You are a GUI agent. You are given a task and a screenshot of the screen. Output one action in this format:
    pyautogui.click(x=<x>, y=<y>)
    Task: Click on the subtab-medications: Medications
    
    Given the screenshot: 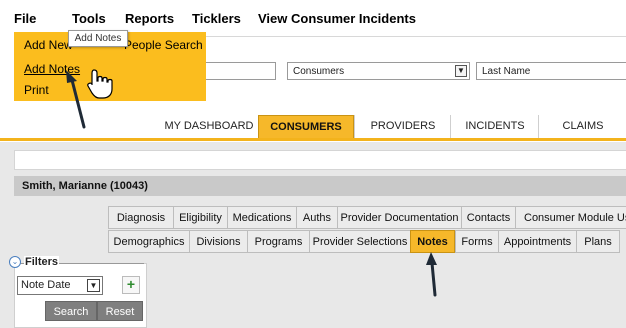 What is the action you would take?
    pyautogui.click(x=261, y=217)
    